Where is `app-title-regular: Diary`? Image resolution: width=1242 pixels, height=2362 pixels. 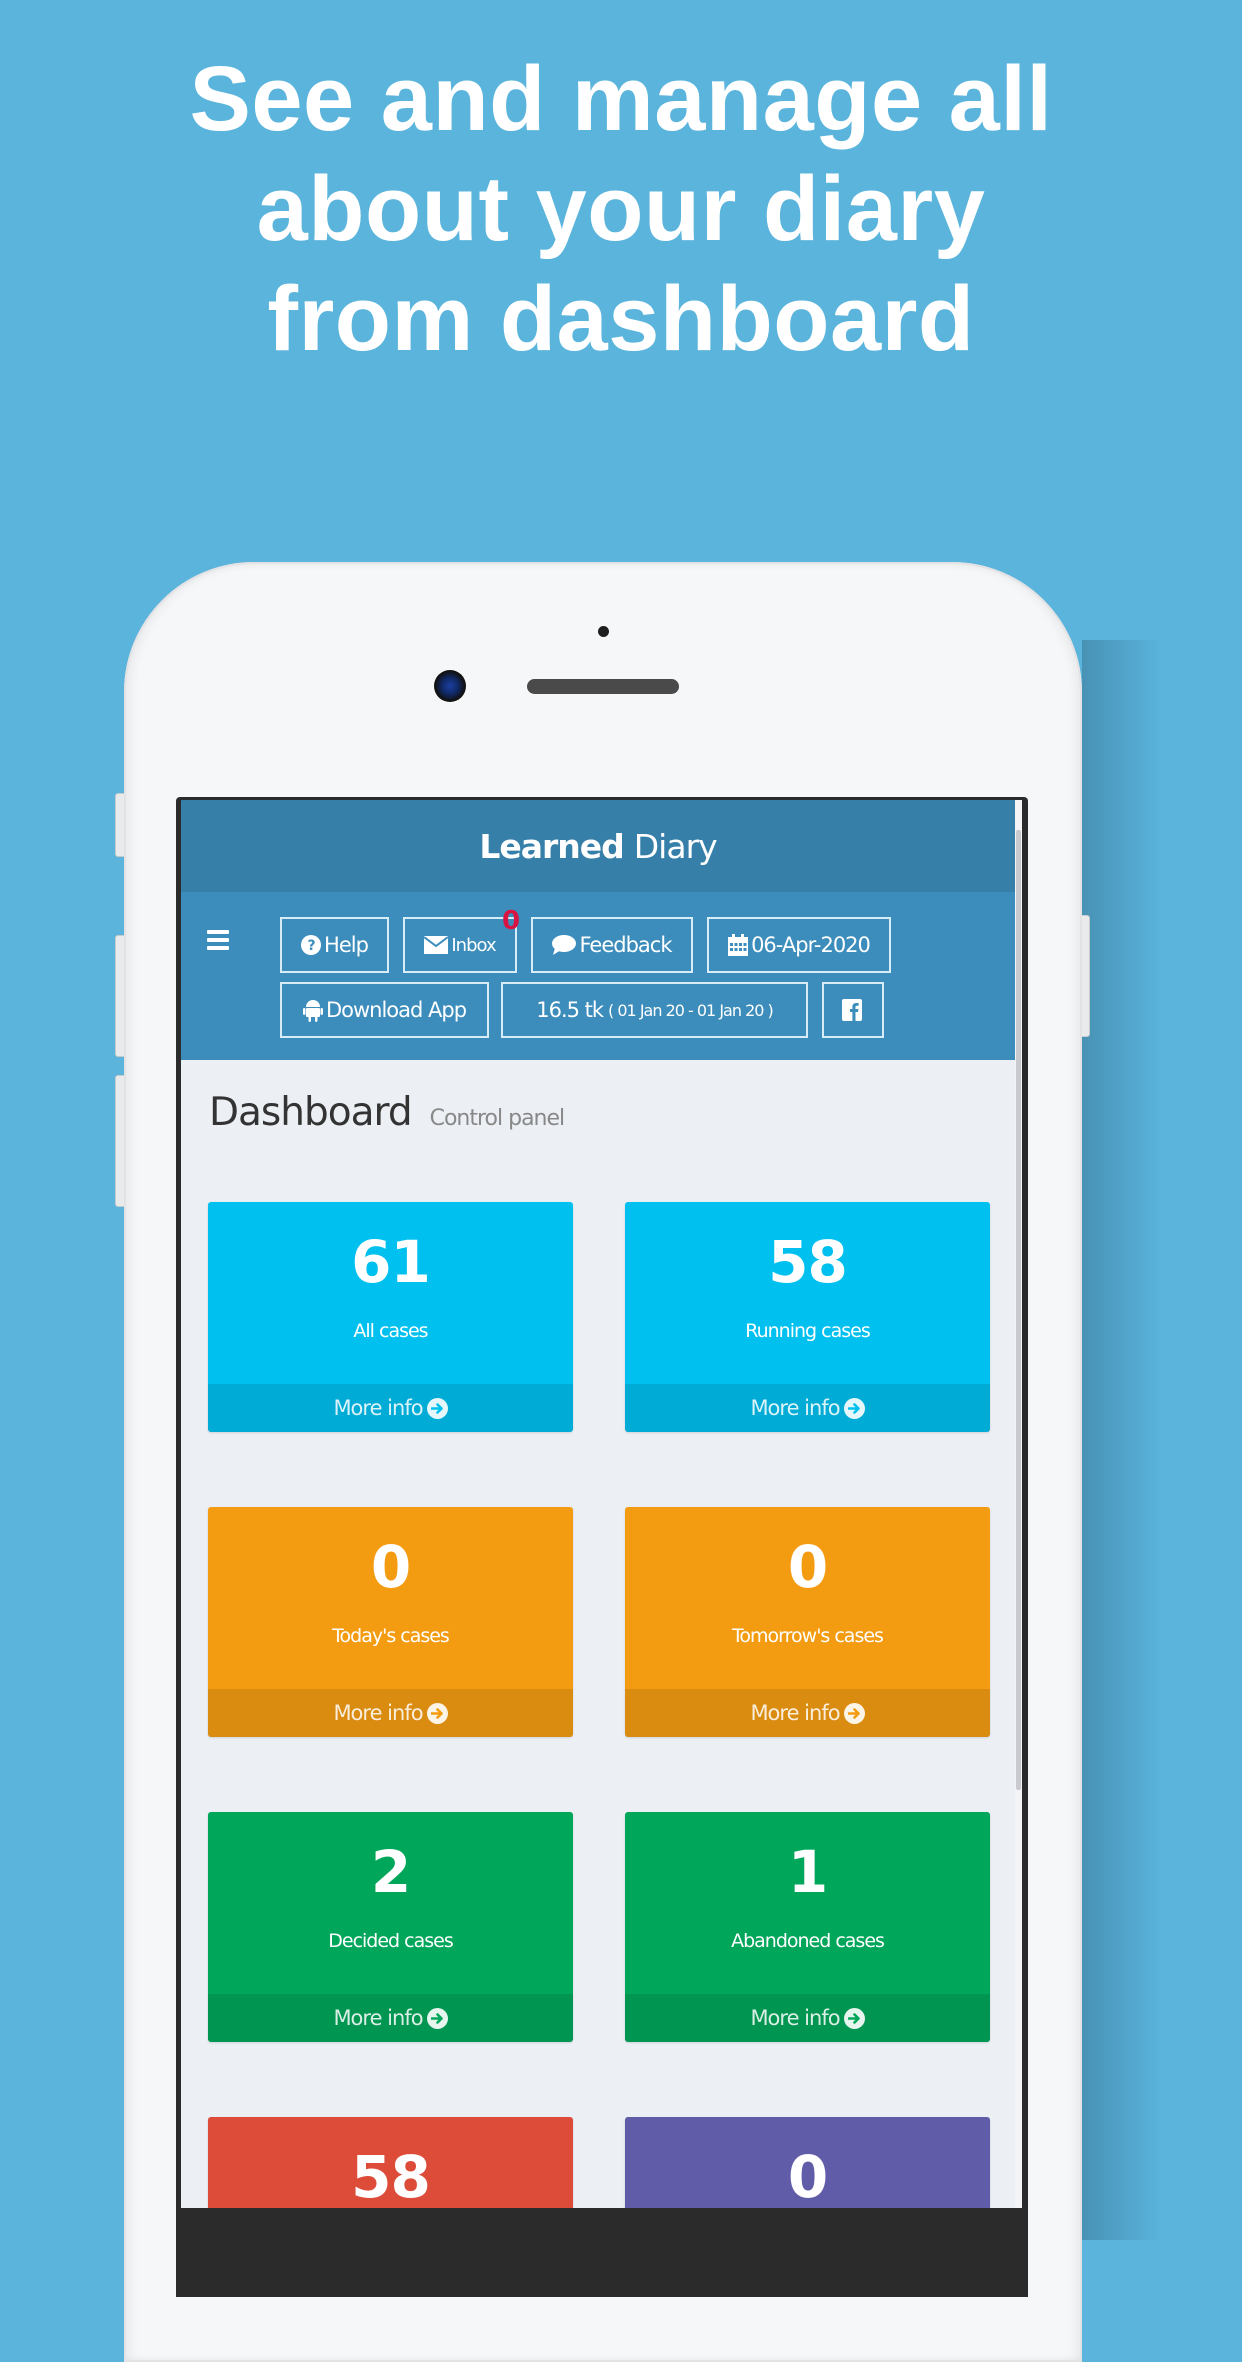 app-title-regular: Diary is located at coordinates (675, 846).